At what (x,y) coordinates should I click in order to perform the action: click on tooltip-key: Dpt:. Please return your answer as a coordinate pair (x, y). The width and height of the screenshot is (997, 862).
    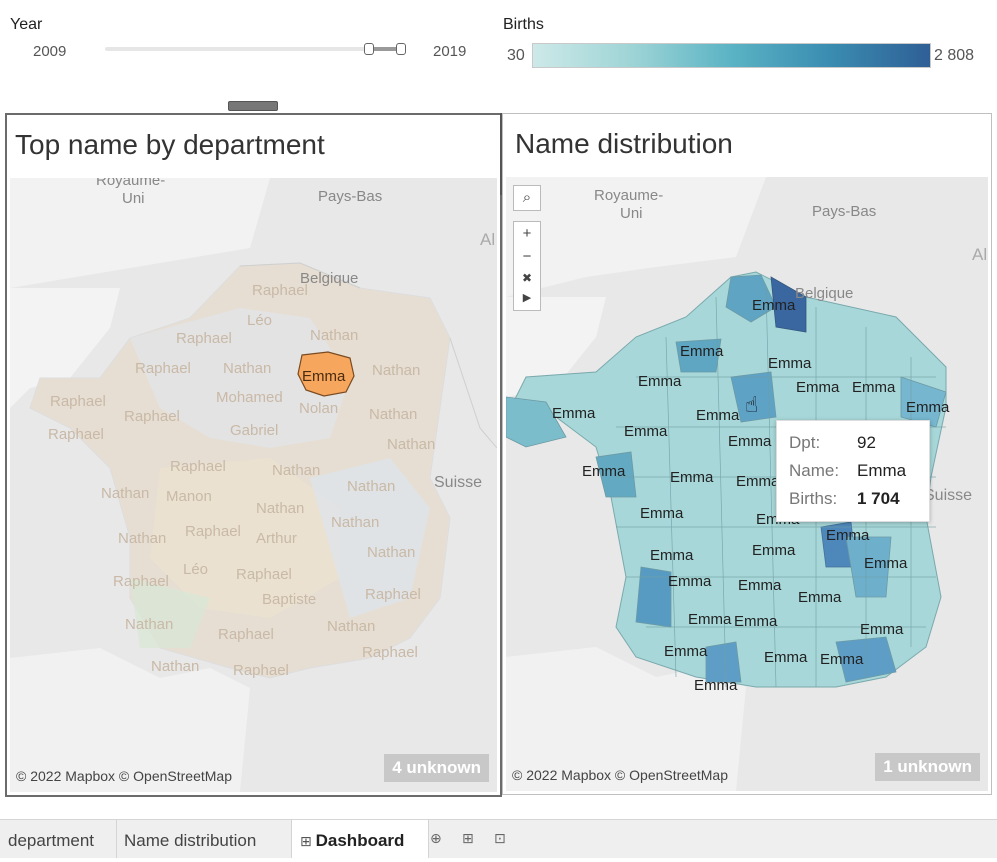
    Looking at the image, I should click on (805, 442).